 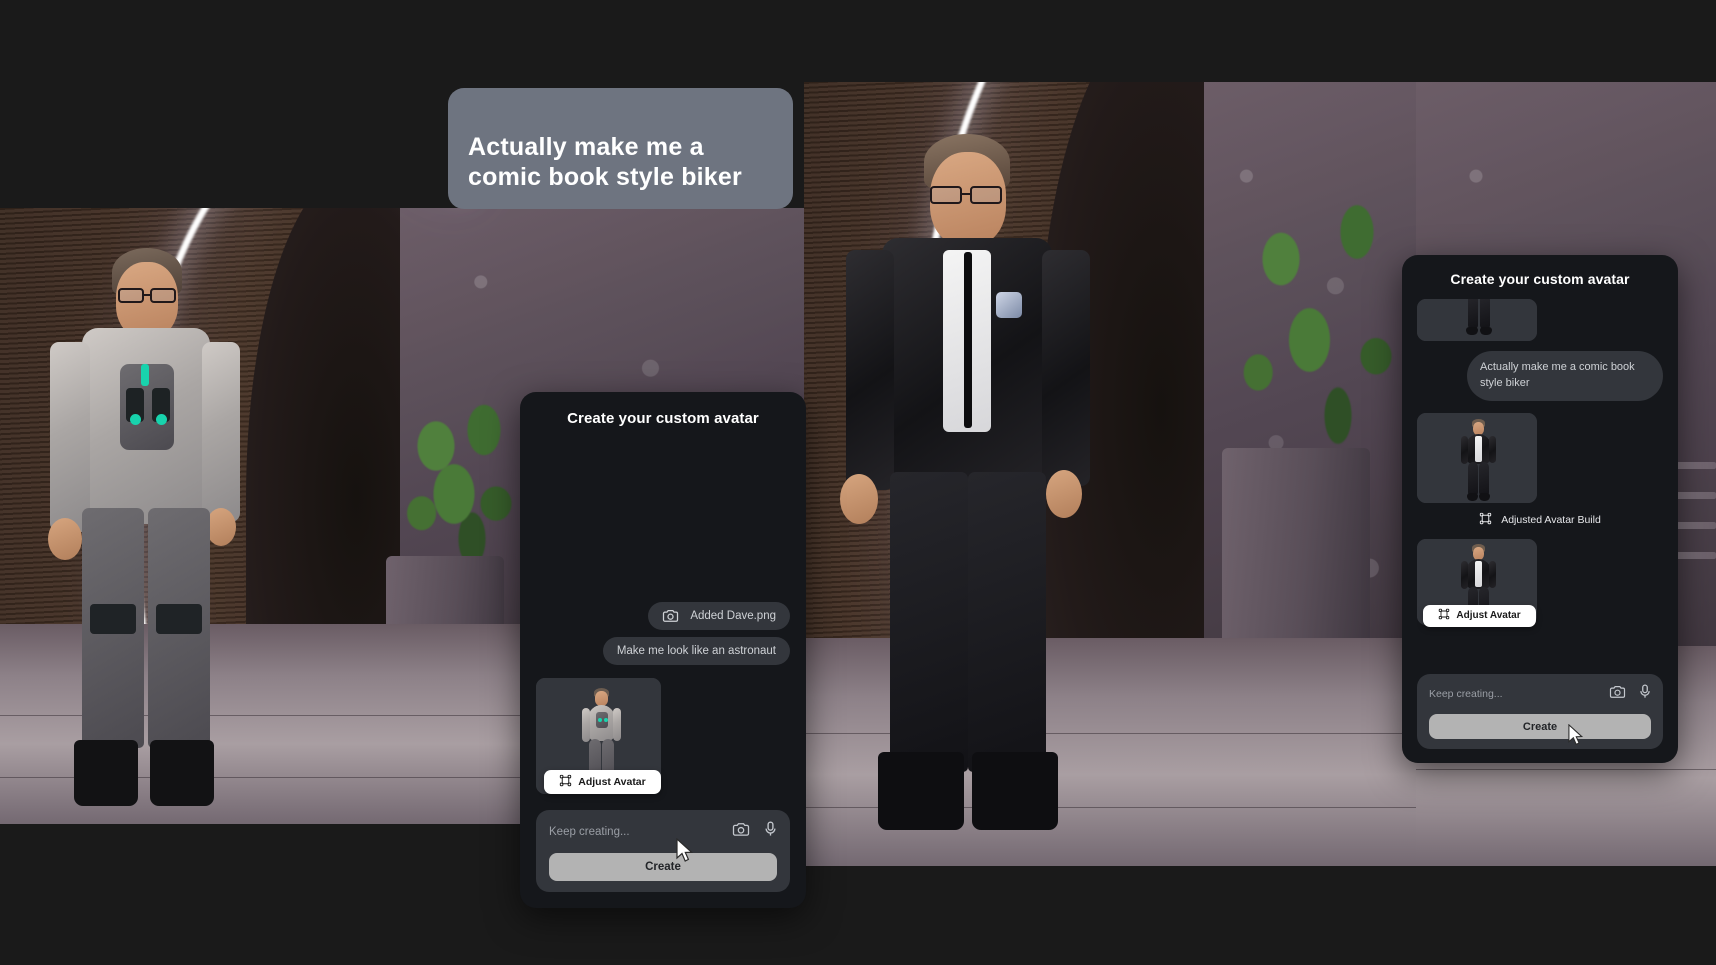 I want to click on right-composer: Keep creating... Create, so click(x=1540, y=711).